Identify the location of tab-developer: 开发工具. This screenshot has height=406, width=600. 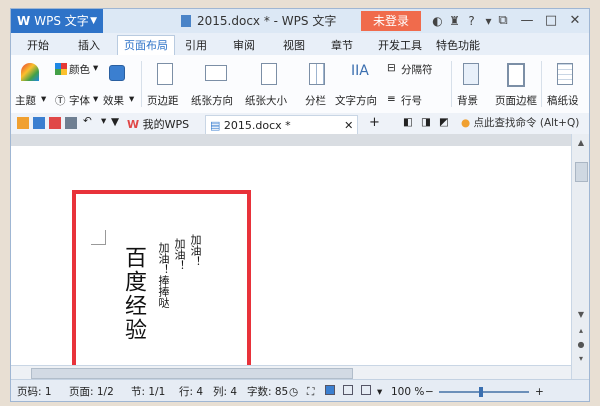
(400, 45).